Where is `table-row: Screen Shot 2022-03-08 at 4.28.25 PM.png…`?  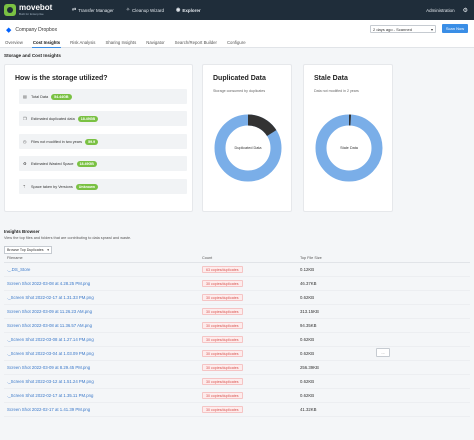 table-row: Screen Shot 2022-03-08 at 4.28.25 PM.png… is located at coordinates (237, 284).